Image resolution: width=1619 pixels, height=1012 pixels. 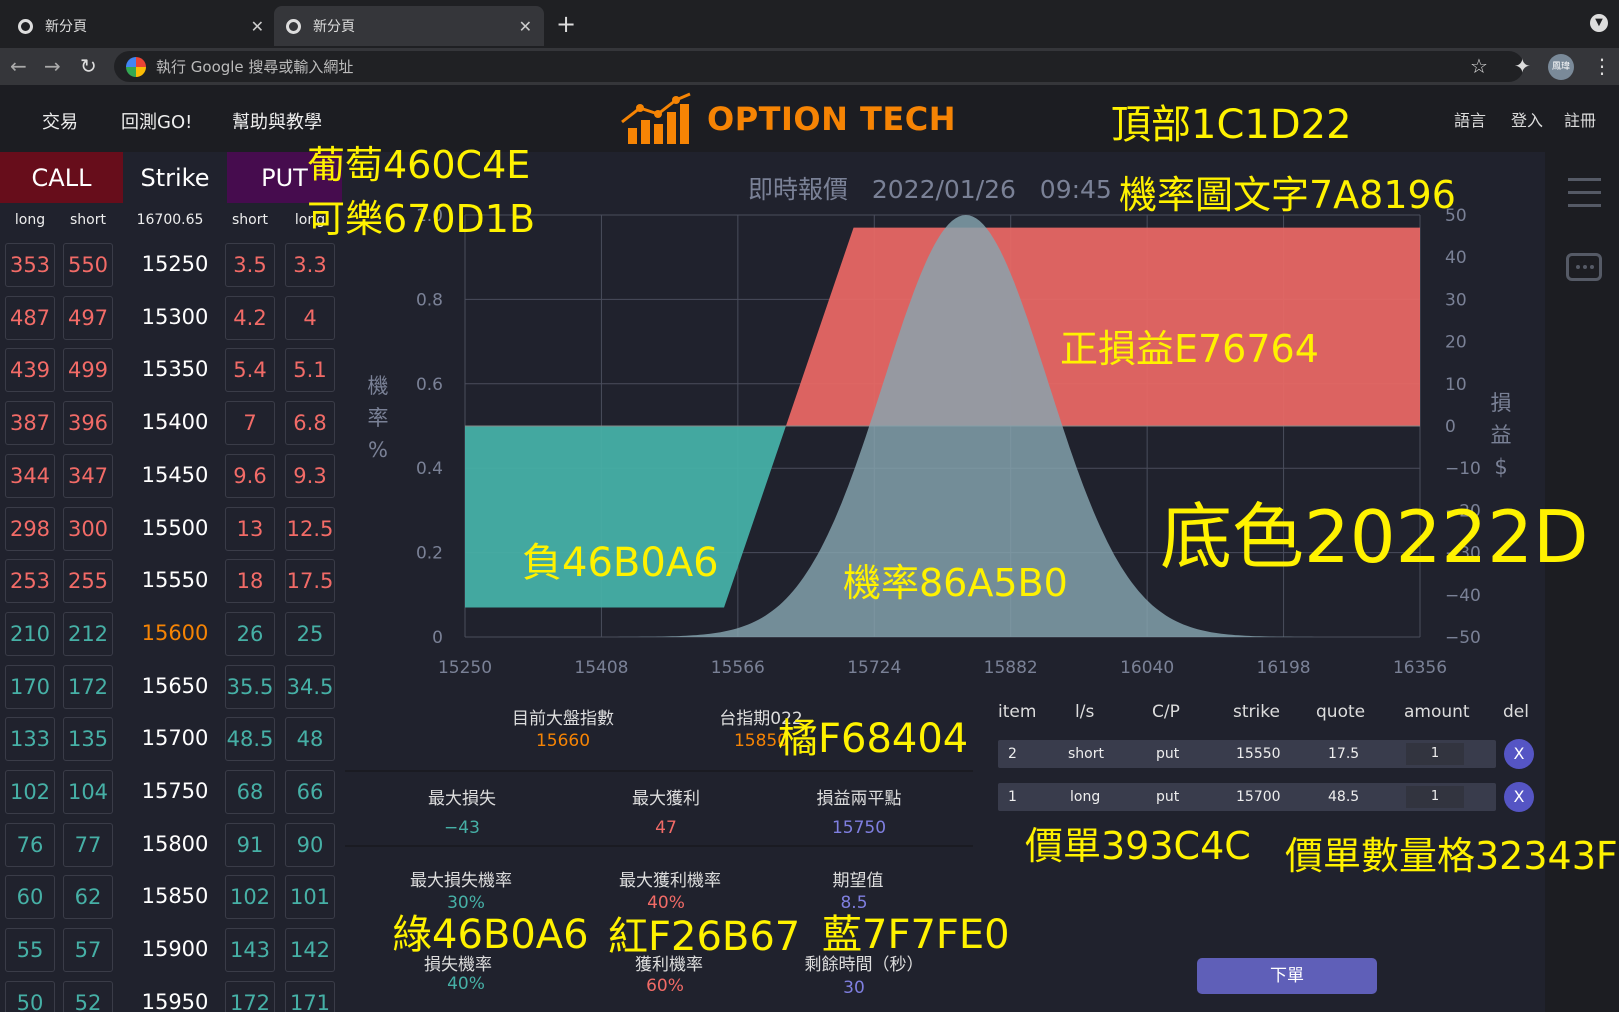 What do you see at coordinates (88, 792) in the screenshot?
I see `call-short-price: 104` at bounding box center [88, 792].